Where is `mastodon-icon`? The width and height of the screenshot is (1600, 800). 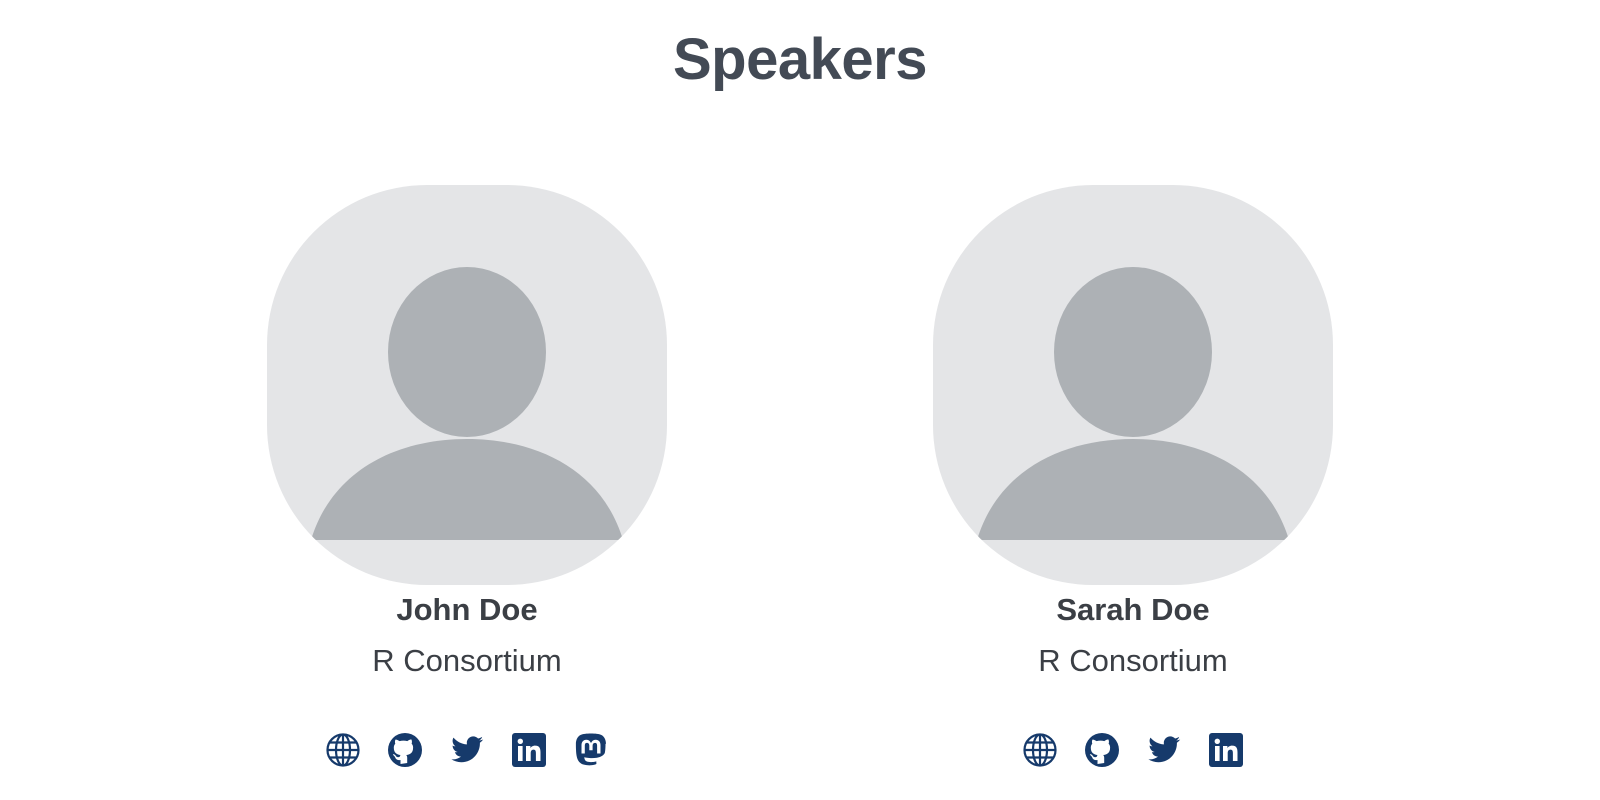 mastodon-icon is located at coordinates (591, 750).